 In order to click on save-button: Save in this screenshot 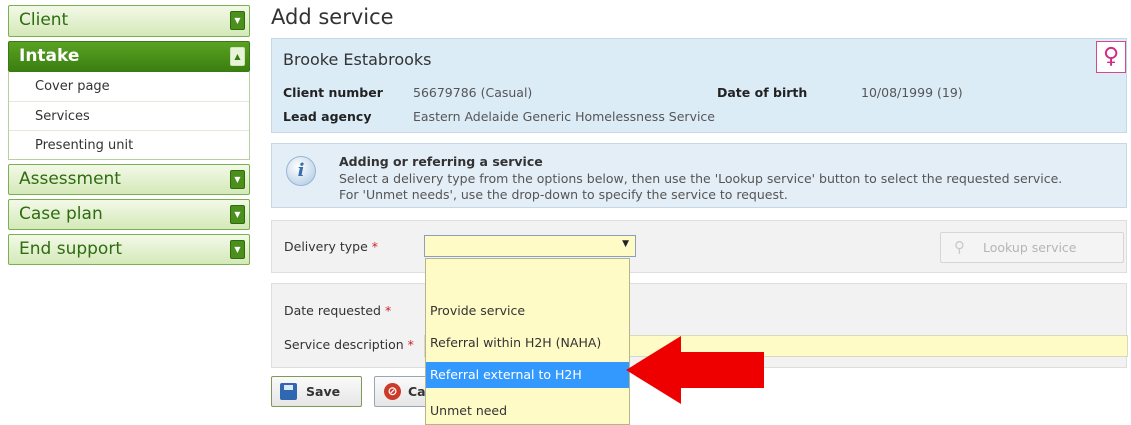, I will do `click(316, 391)`.